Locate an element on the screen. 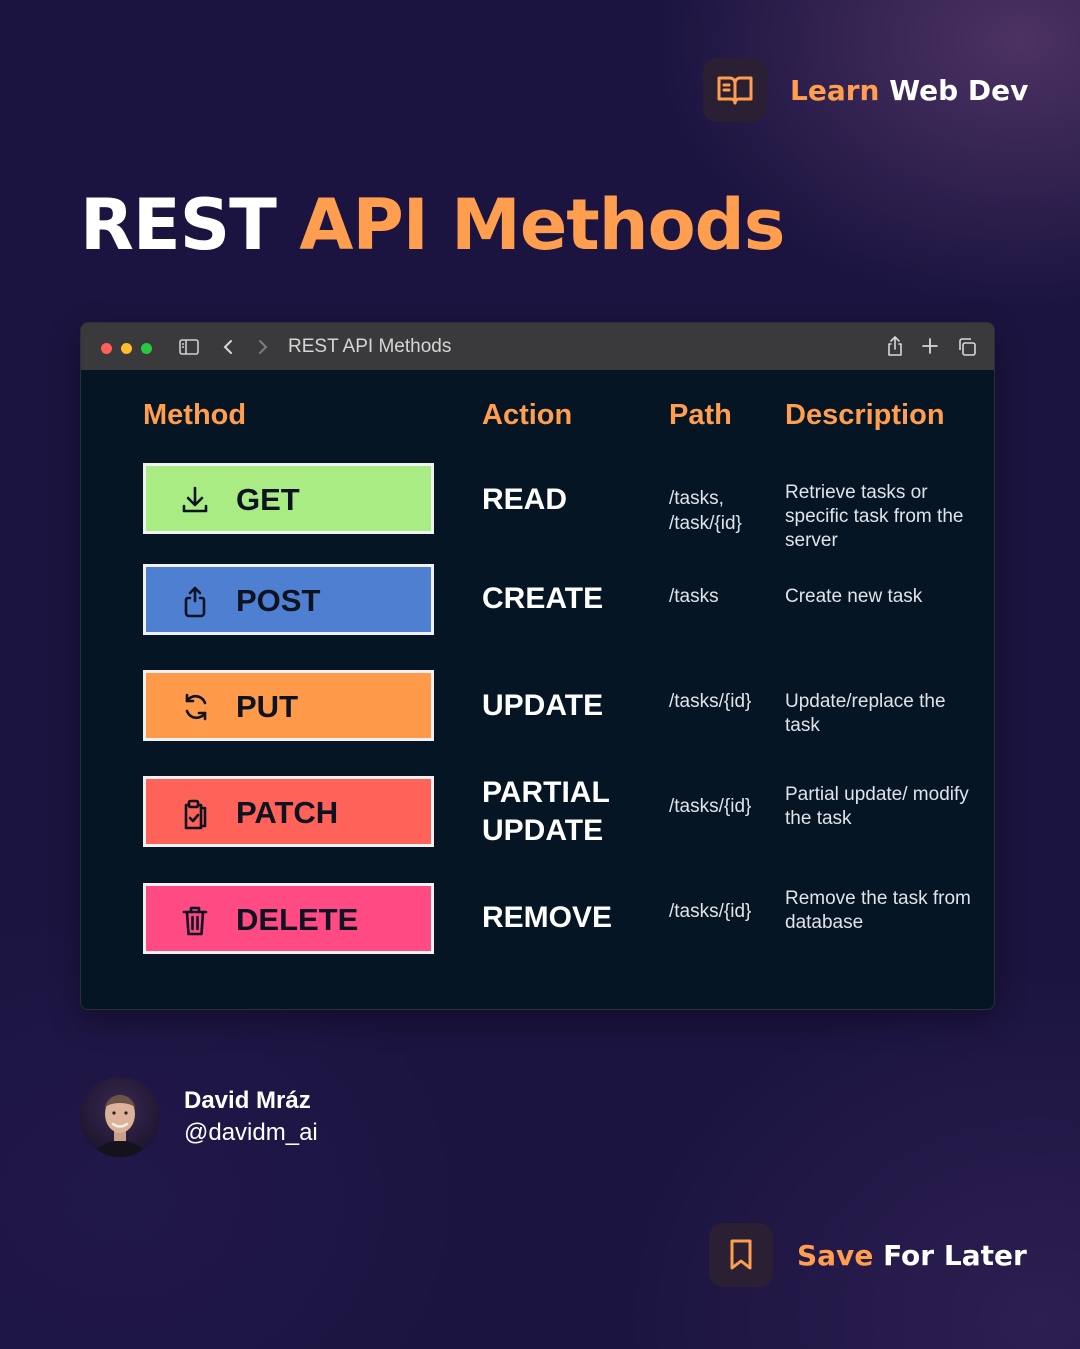 This screenshot has width=1080, height=1349. column-header-method: Method is located at coordinates (195, 415).